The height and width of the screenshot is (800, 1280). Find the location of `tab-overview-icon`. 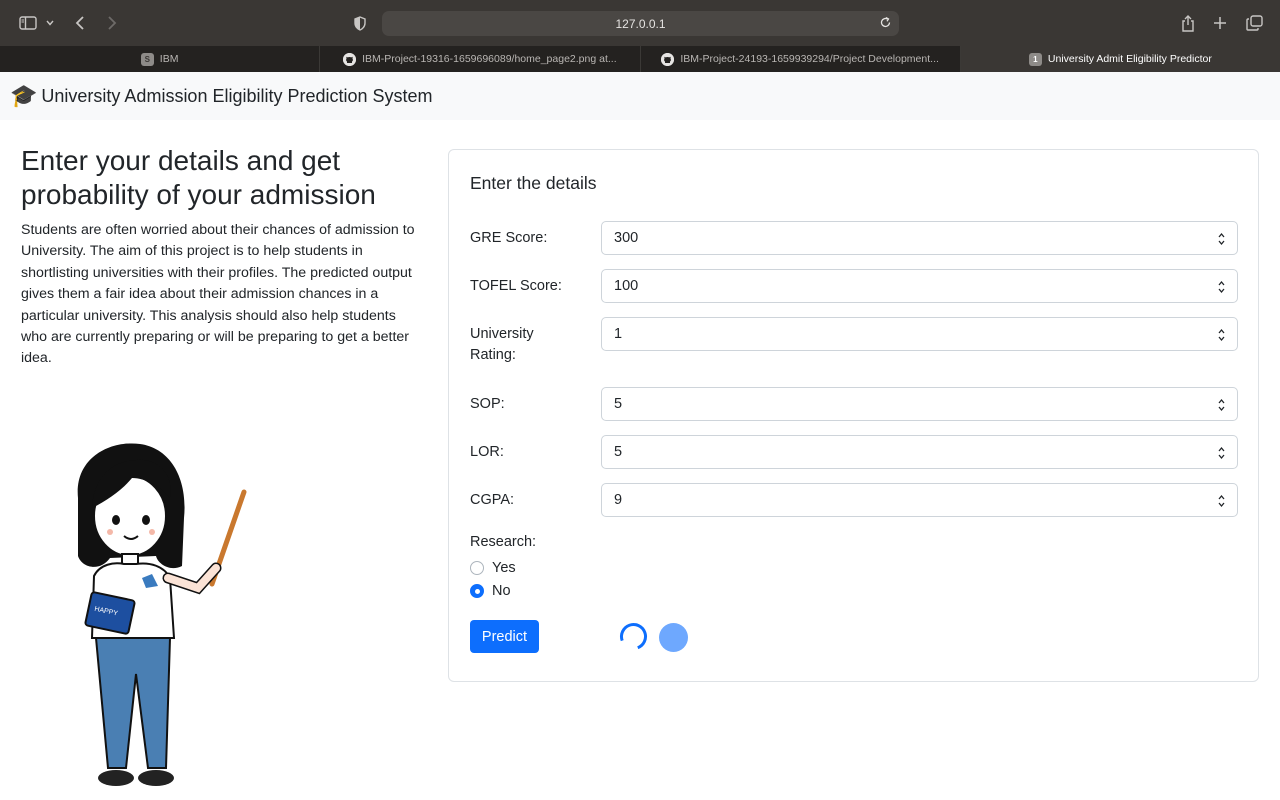

tab-overview-icon is located at coordinates (1254, 23).